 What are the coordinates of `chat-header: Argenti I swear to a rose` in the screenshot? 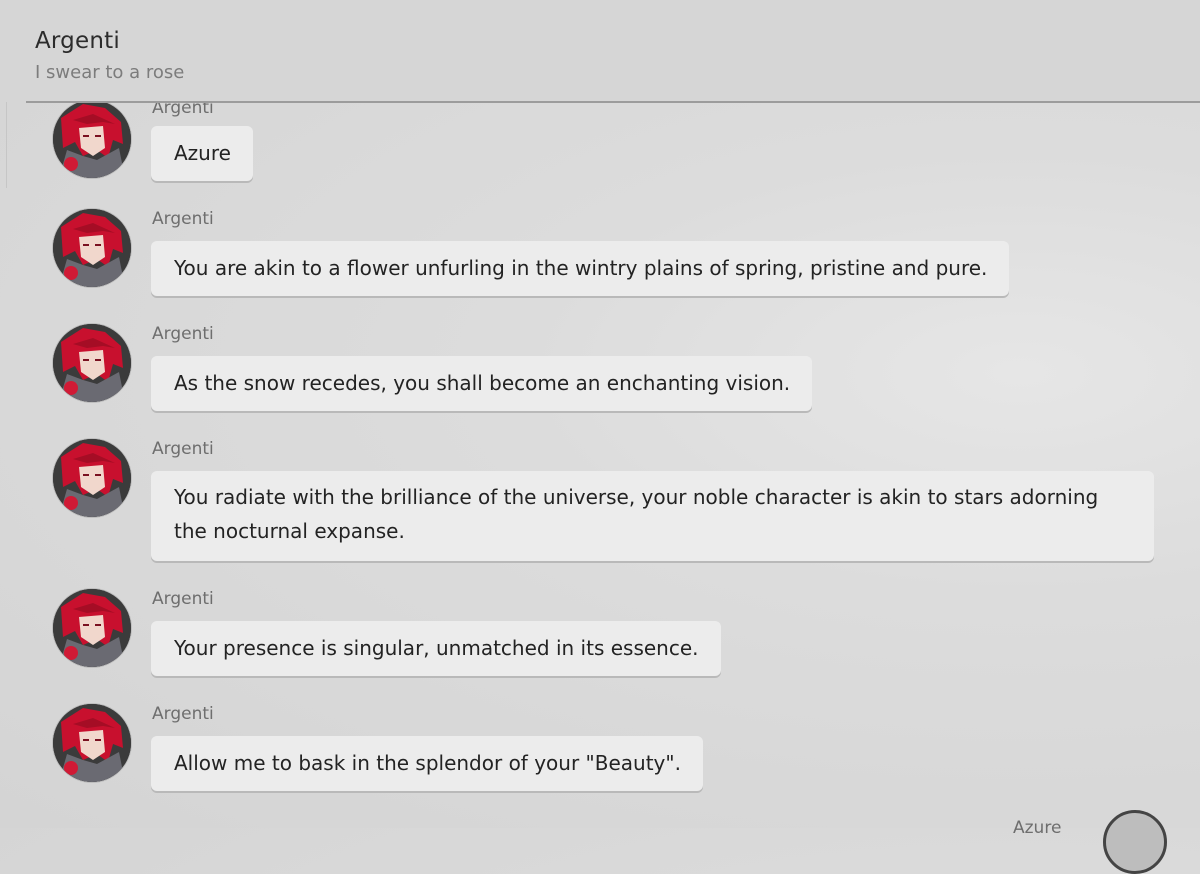 It's located at (600, 51).